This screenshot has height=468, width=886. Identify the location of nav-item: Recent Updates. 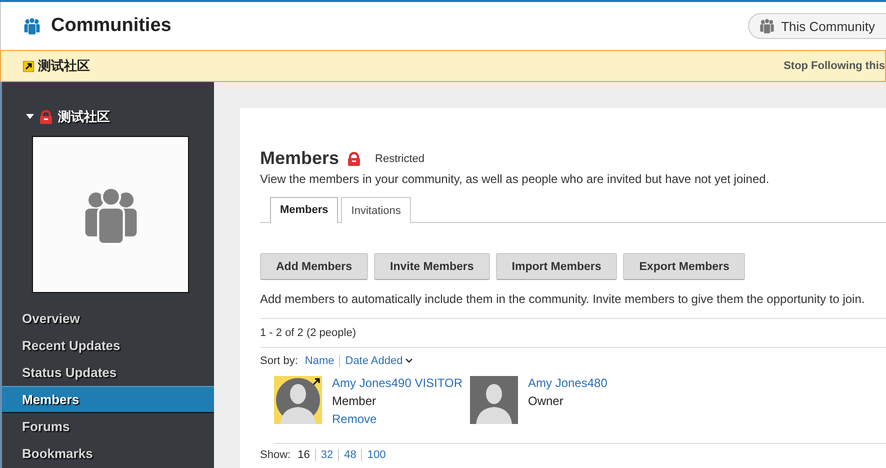
(108, 345).